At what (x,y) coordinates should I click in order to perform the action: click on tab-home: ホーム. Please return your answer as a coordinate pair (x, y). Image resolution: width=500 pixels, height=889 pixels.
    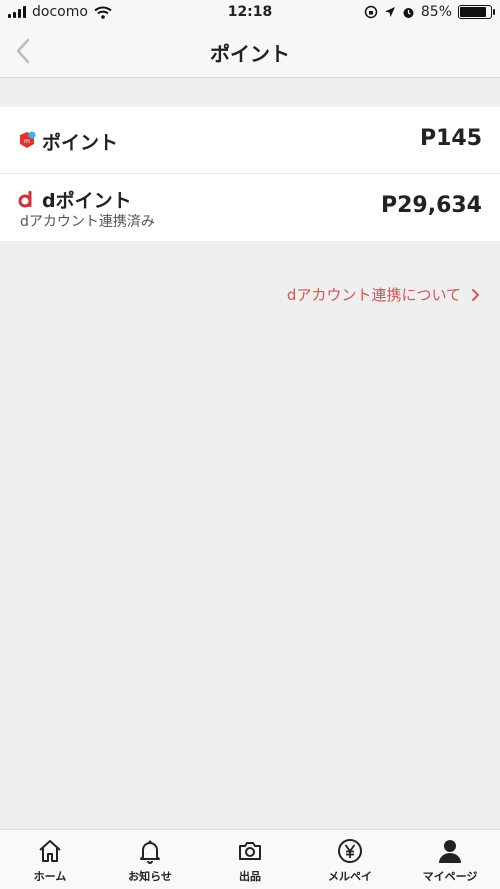
    Looking at the image, I should click on (50, 859).